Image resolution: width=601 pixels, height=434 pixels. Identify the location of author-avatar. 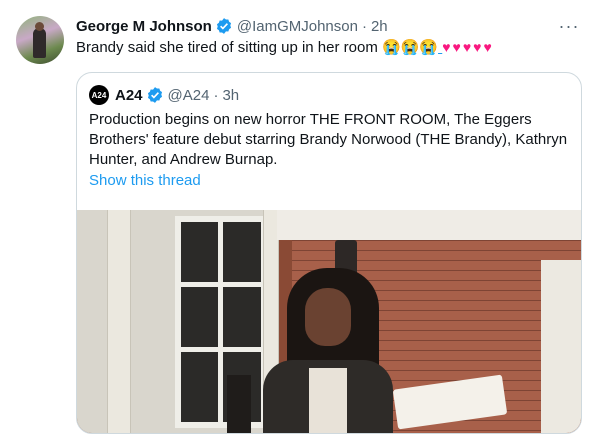
(40, 40).